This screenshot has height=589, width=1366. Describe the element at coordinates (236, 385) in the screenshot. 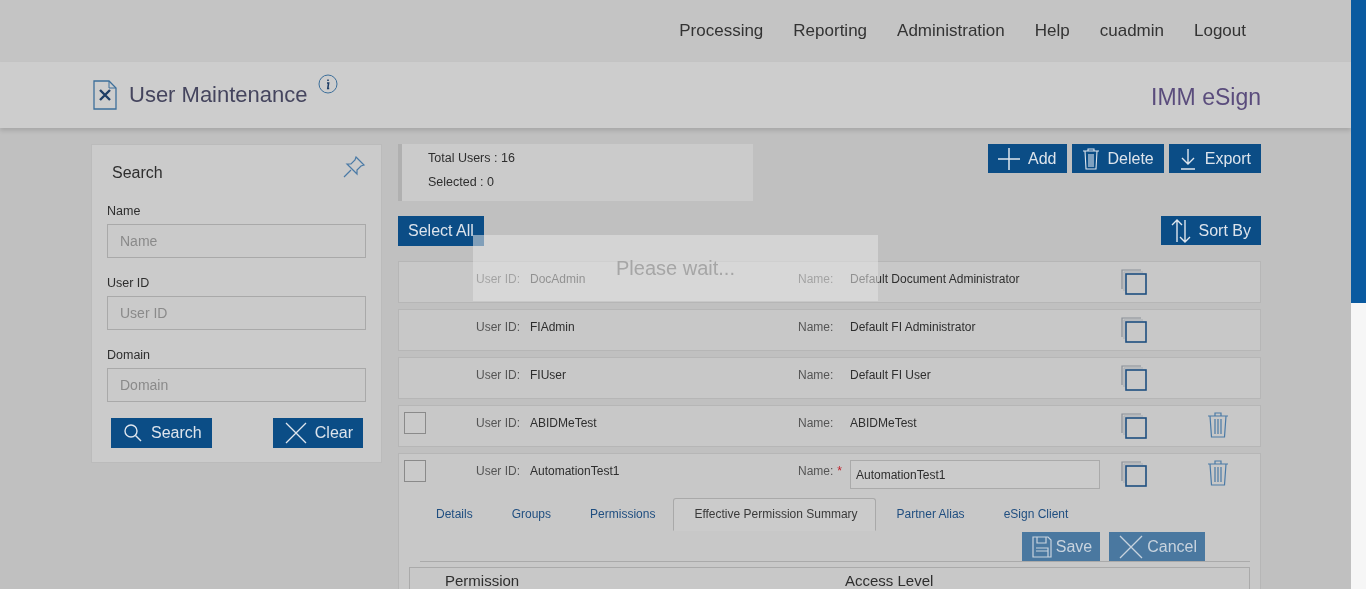

I see `text-field: Domain` at that location.